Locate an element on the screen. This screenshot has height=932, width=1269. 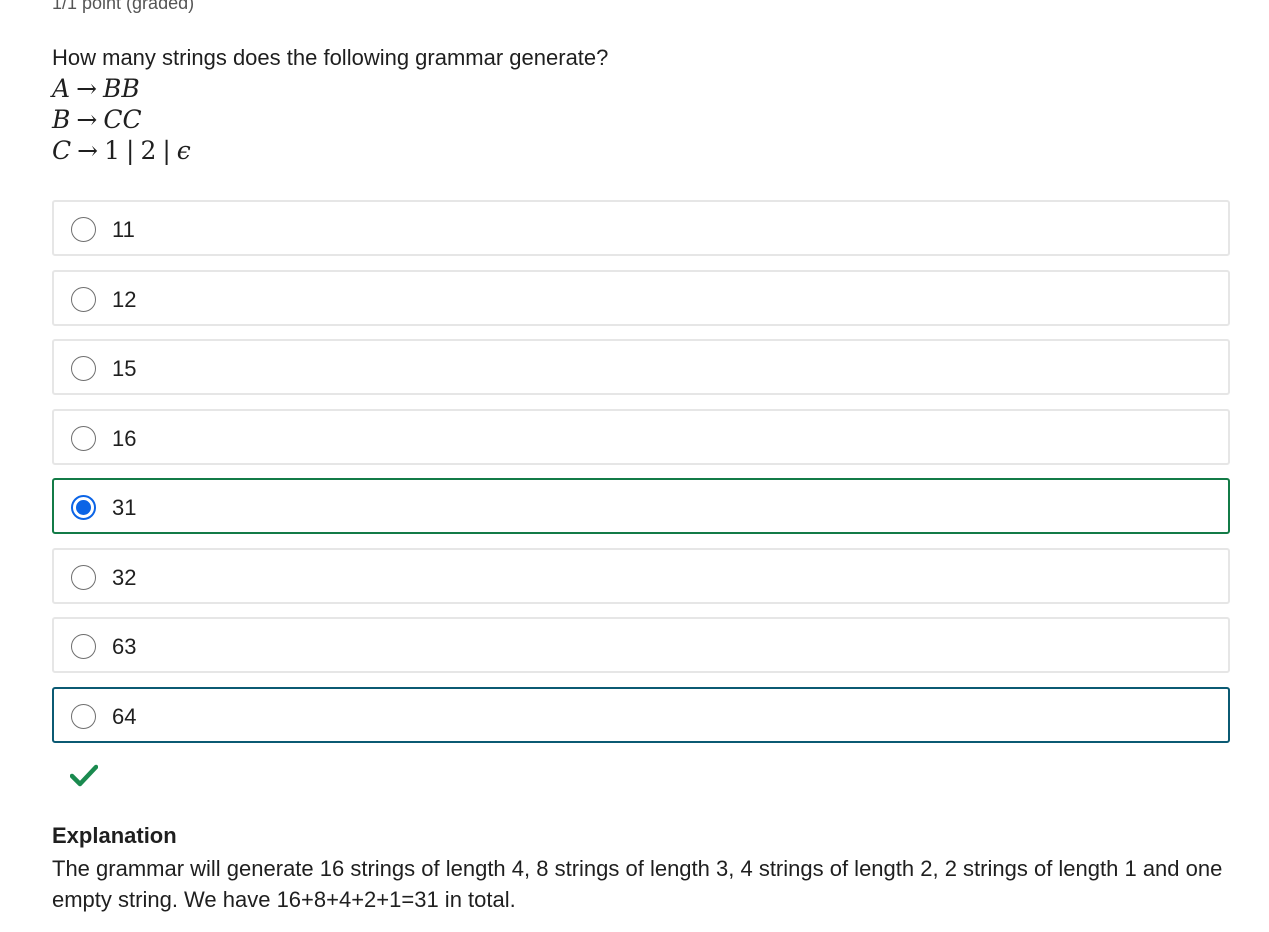
answer-option-12: 12 is located at coordinates (641, 298).